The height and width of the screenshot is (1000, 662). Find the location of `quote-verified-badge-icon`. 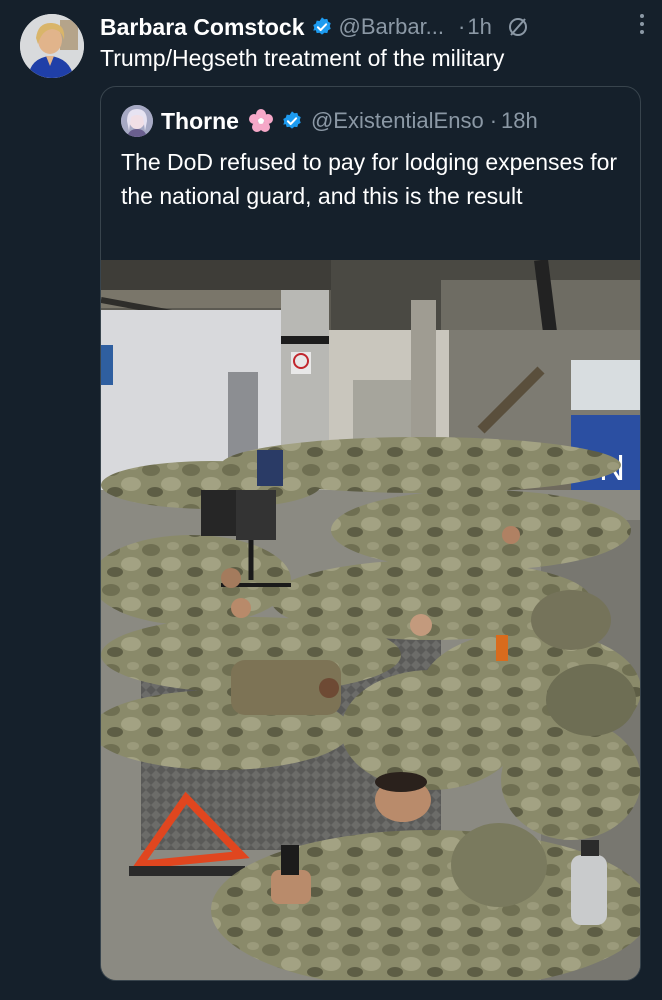

quote-verified-badge-icon is located at coordinates (292, 121).